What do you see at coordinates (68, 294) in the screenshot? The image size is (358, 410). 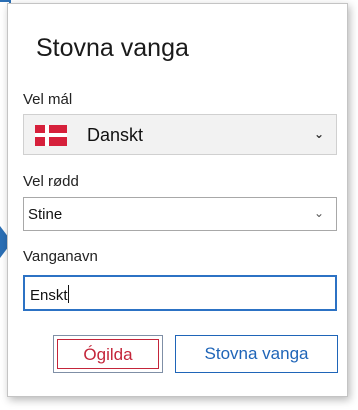 I see `text-caret` at bounding box center [68, 294].